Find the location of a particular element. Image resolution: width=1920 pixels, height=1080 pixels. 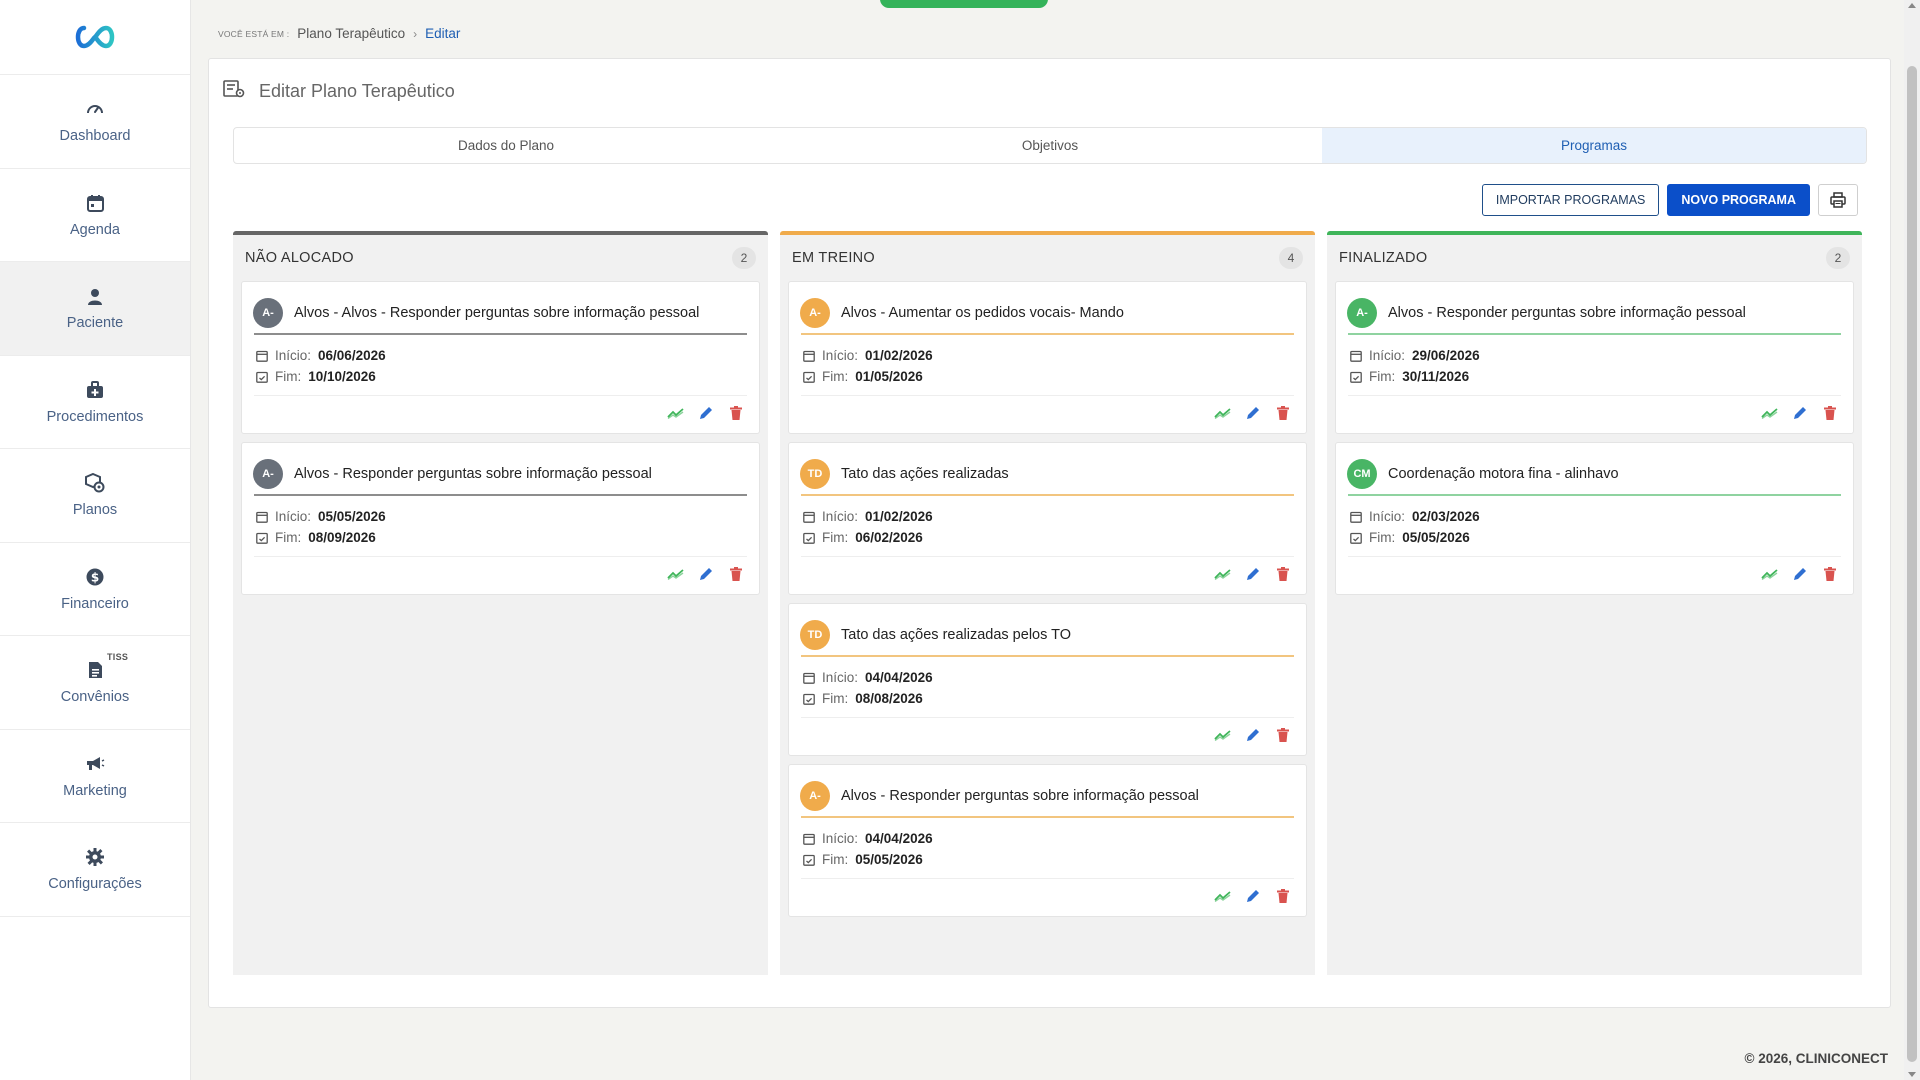

sidebar-item-label: Planos is located at coordinates (95, 510).